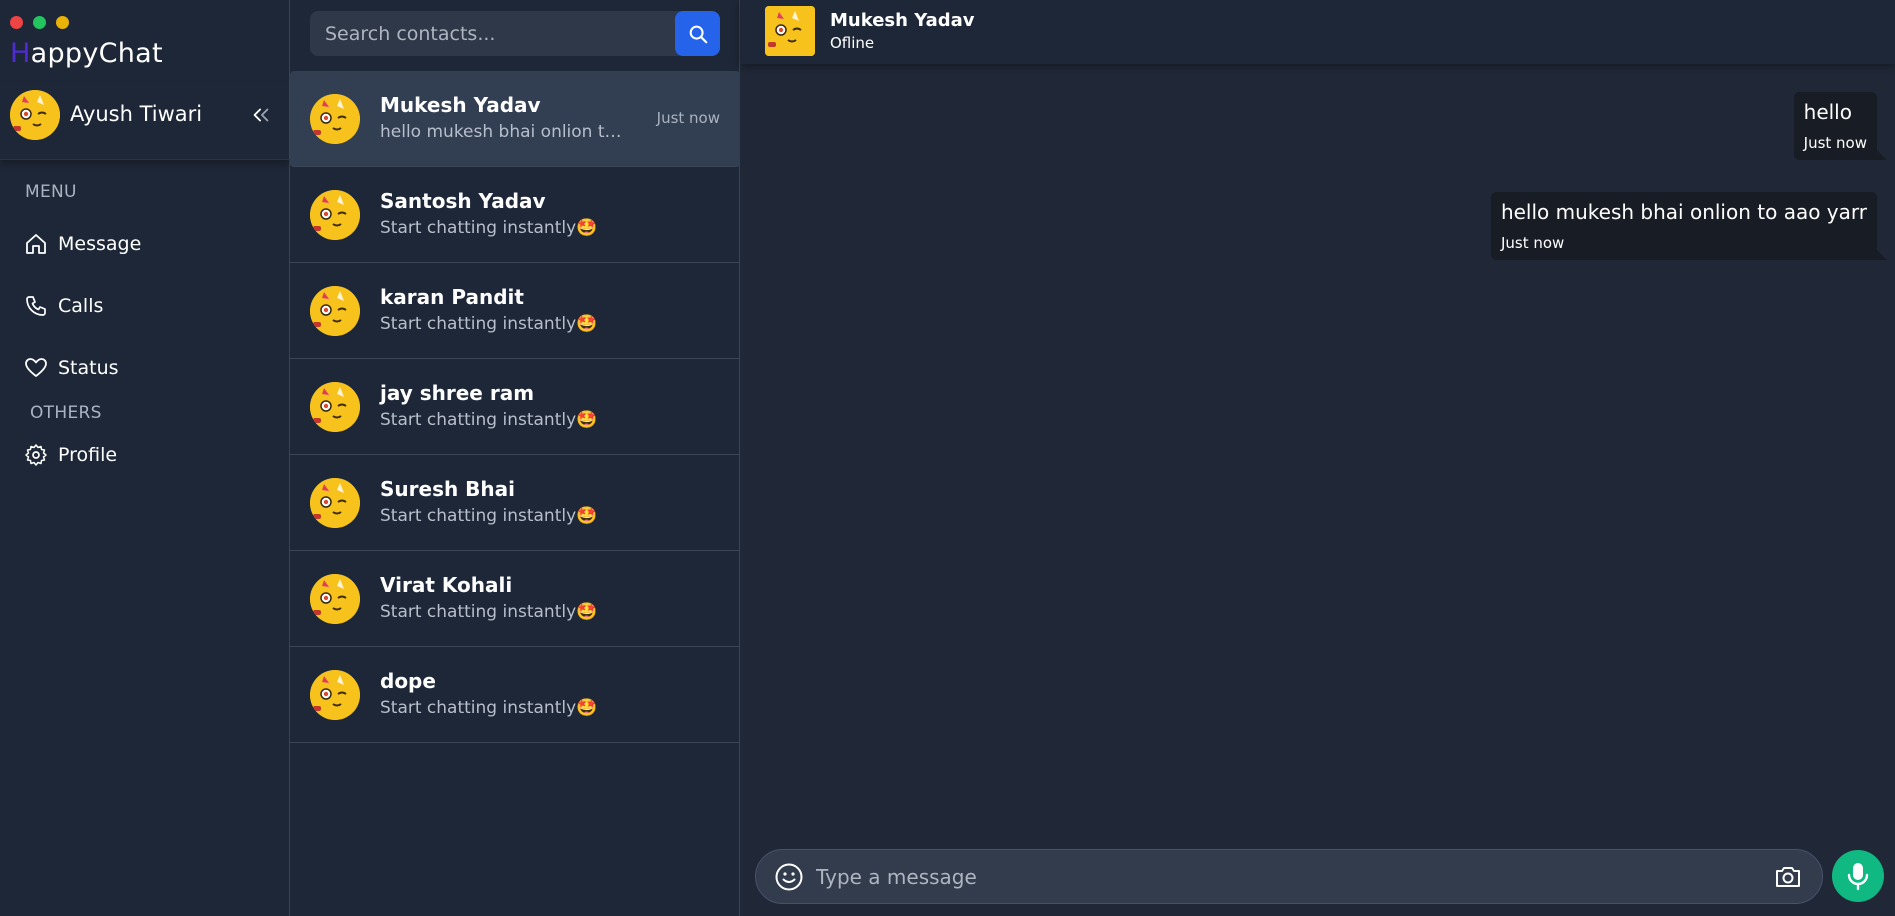 This screenshot has width=1895, height=916. I want to click on gear-icon, so click(36, 455).